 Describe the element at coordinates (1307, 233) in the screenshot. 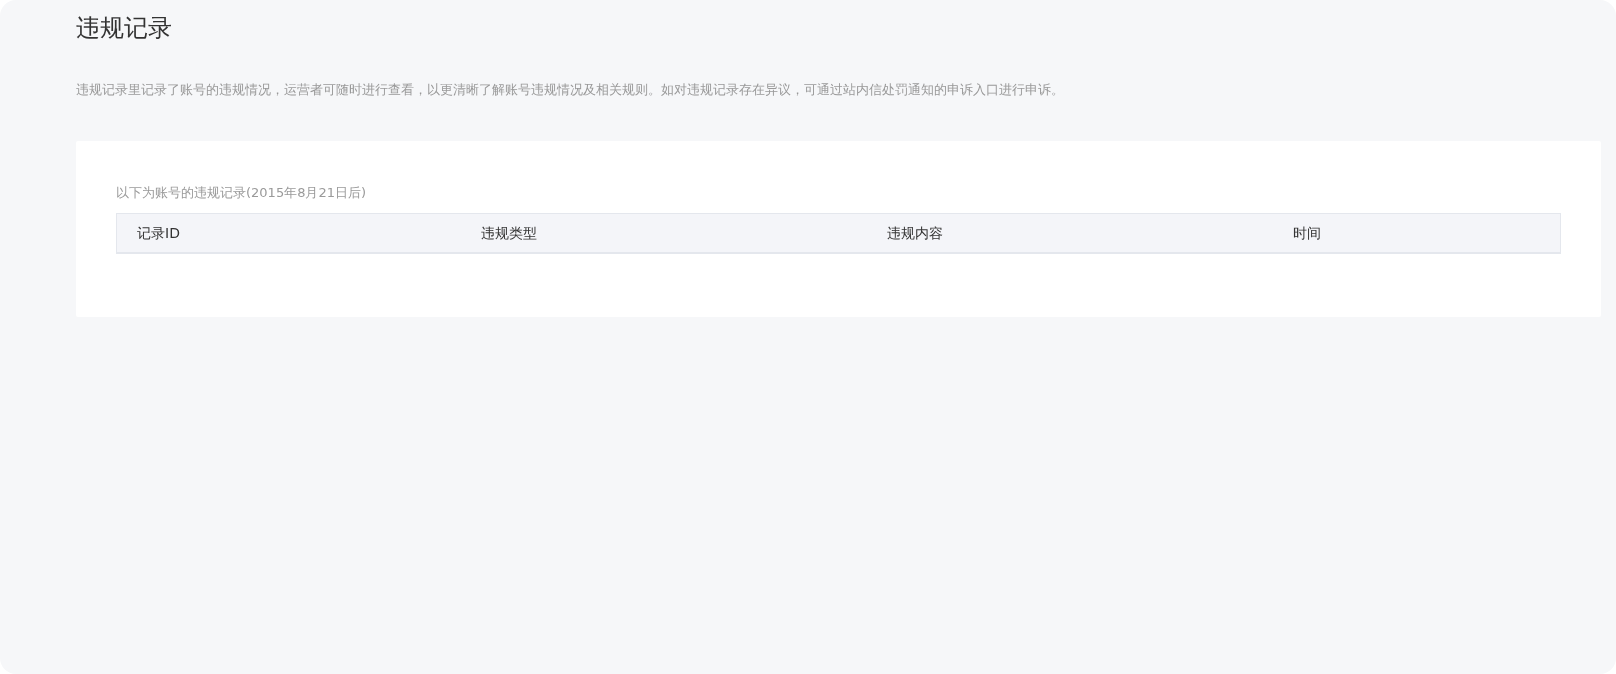

I see `column-header: 时间` at that location.